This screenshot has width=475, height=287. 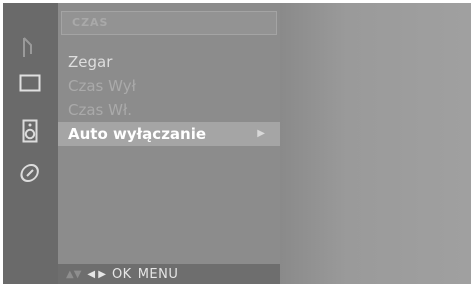 I want to click on menu-header: CZAS, so click(x=169, y=23).